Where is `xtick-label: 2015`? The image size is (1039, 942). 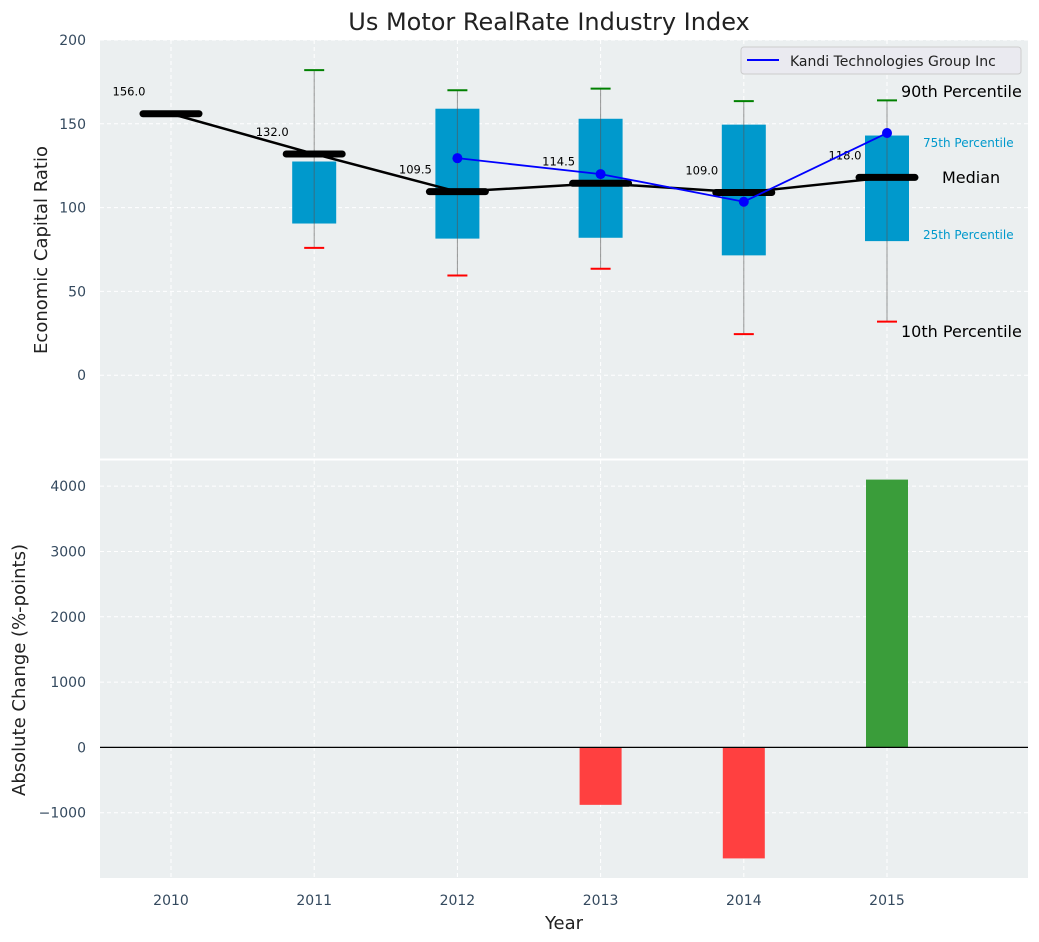 xtick-label: 2015 is located at coordinates (887, 901).